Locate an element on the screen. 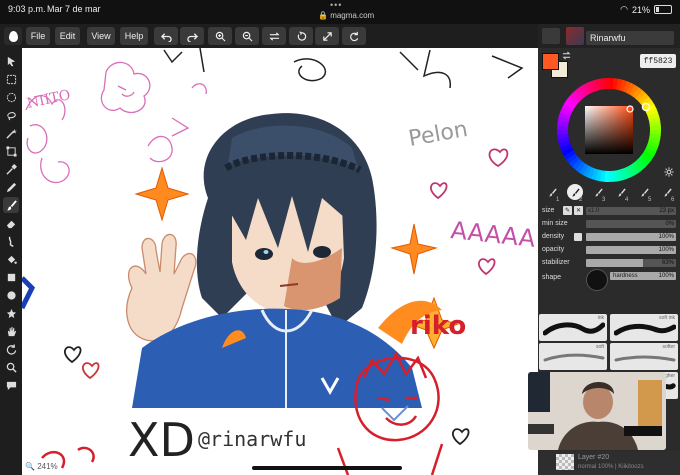 This screenshot has width=680, height=475. tool-transform is located at coordinates (11, 151).